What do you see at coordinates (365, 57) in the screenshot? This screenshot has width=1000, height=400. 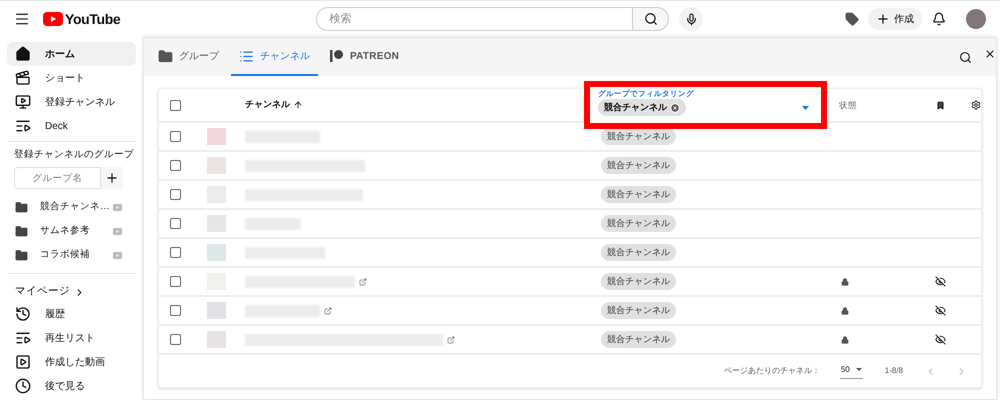 I see `tab: PATREON` at bounding box center [365, 57].